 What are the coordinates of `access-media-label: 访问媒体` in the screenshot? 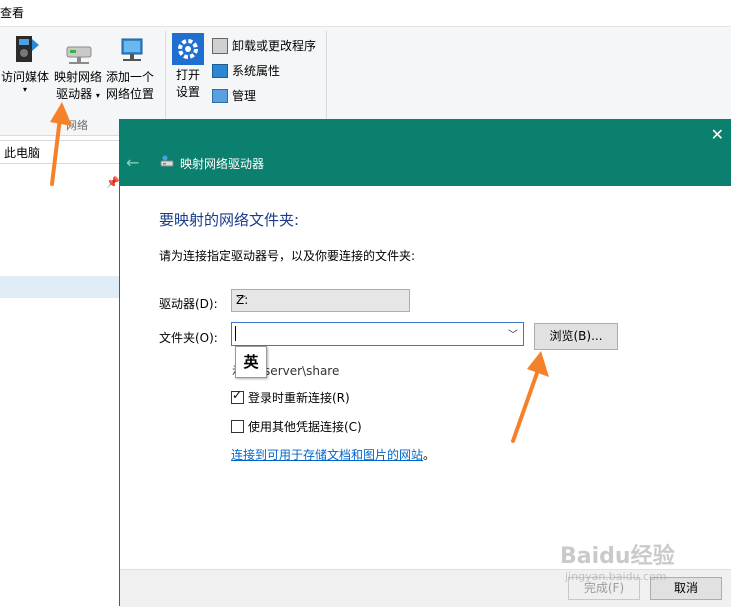 It's located at (24, 77).